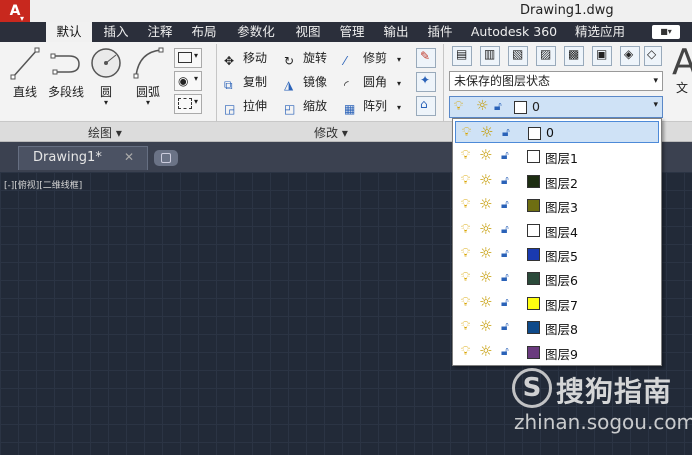  I want to click on tab-output: 输出, so click(396, 32).